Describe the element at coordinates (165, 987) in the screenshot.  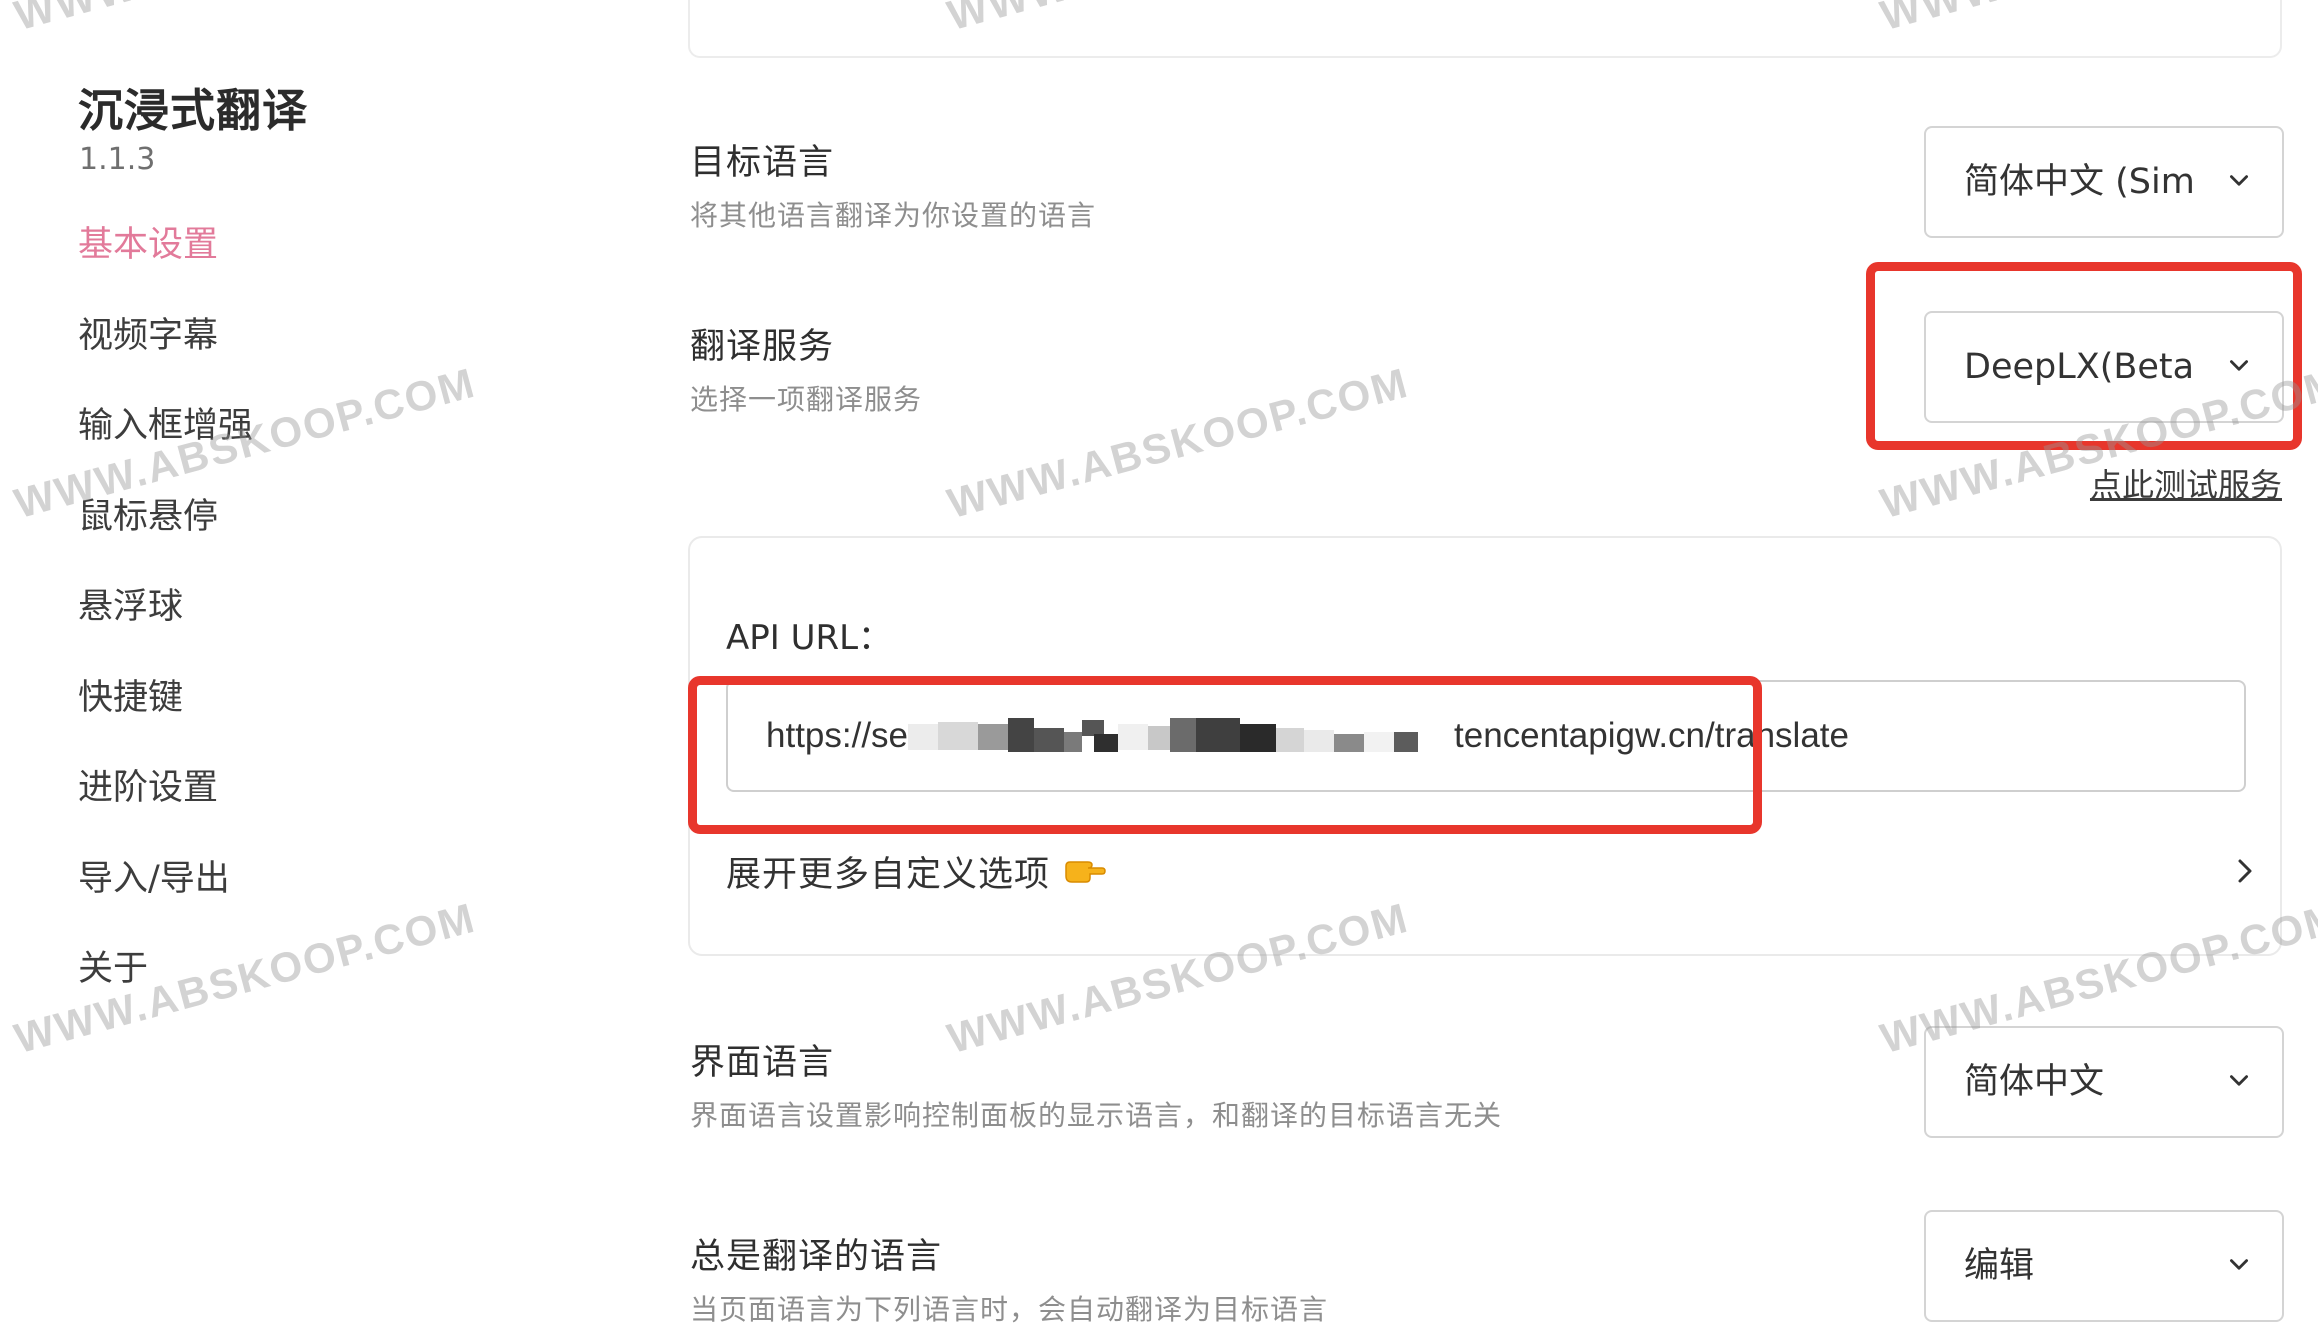
I see `sidebar-item-about: 关于` at that location.